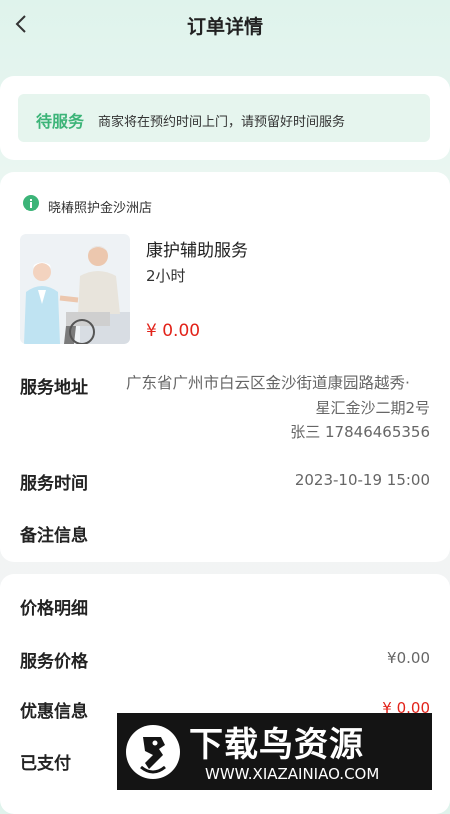 The image size is (450, 814). Describe the element at coordinates (224, 27) in the screenshot. I see `page-title: 订单详情` at that location.